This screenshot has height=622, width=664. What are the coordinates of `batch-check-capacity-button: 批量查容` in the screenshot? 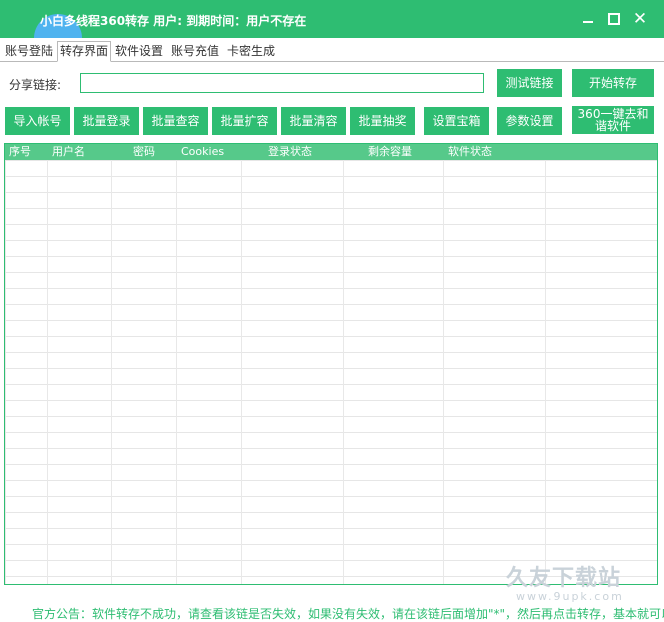 It's located at (175, 121).